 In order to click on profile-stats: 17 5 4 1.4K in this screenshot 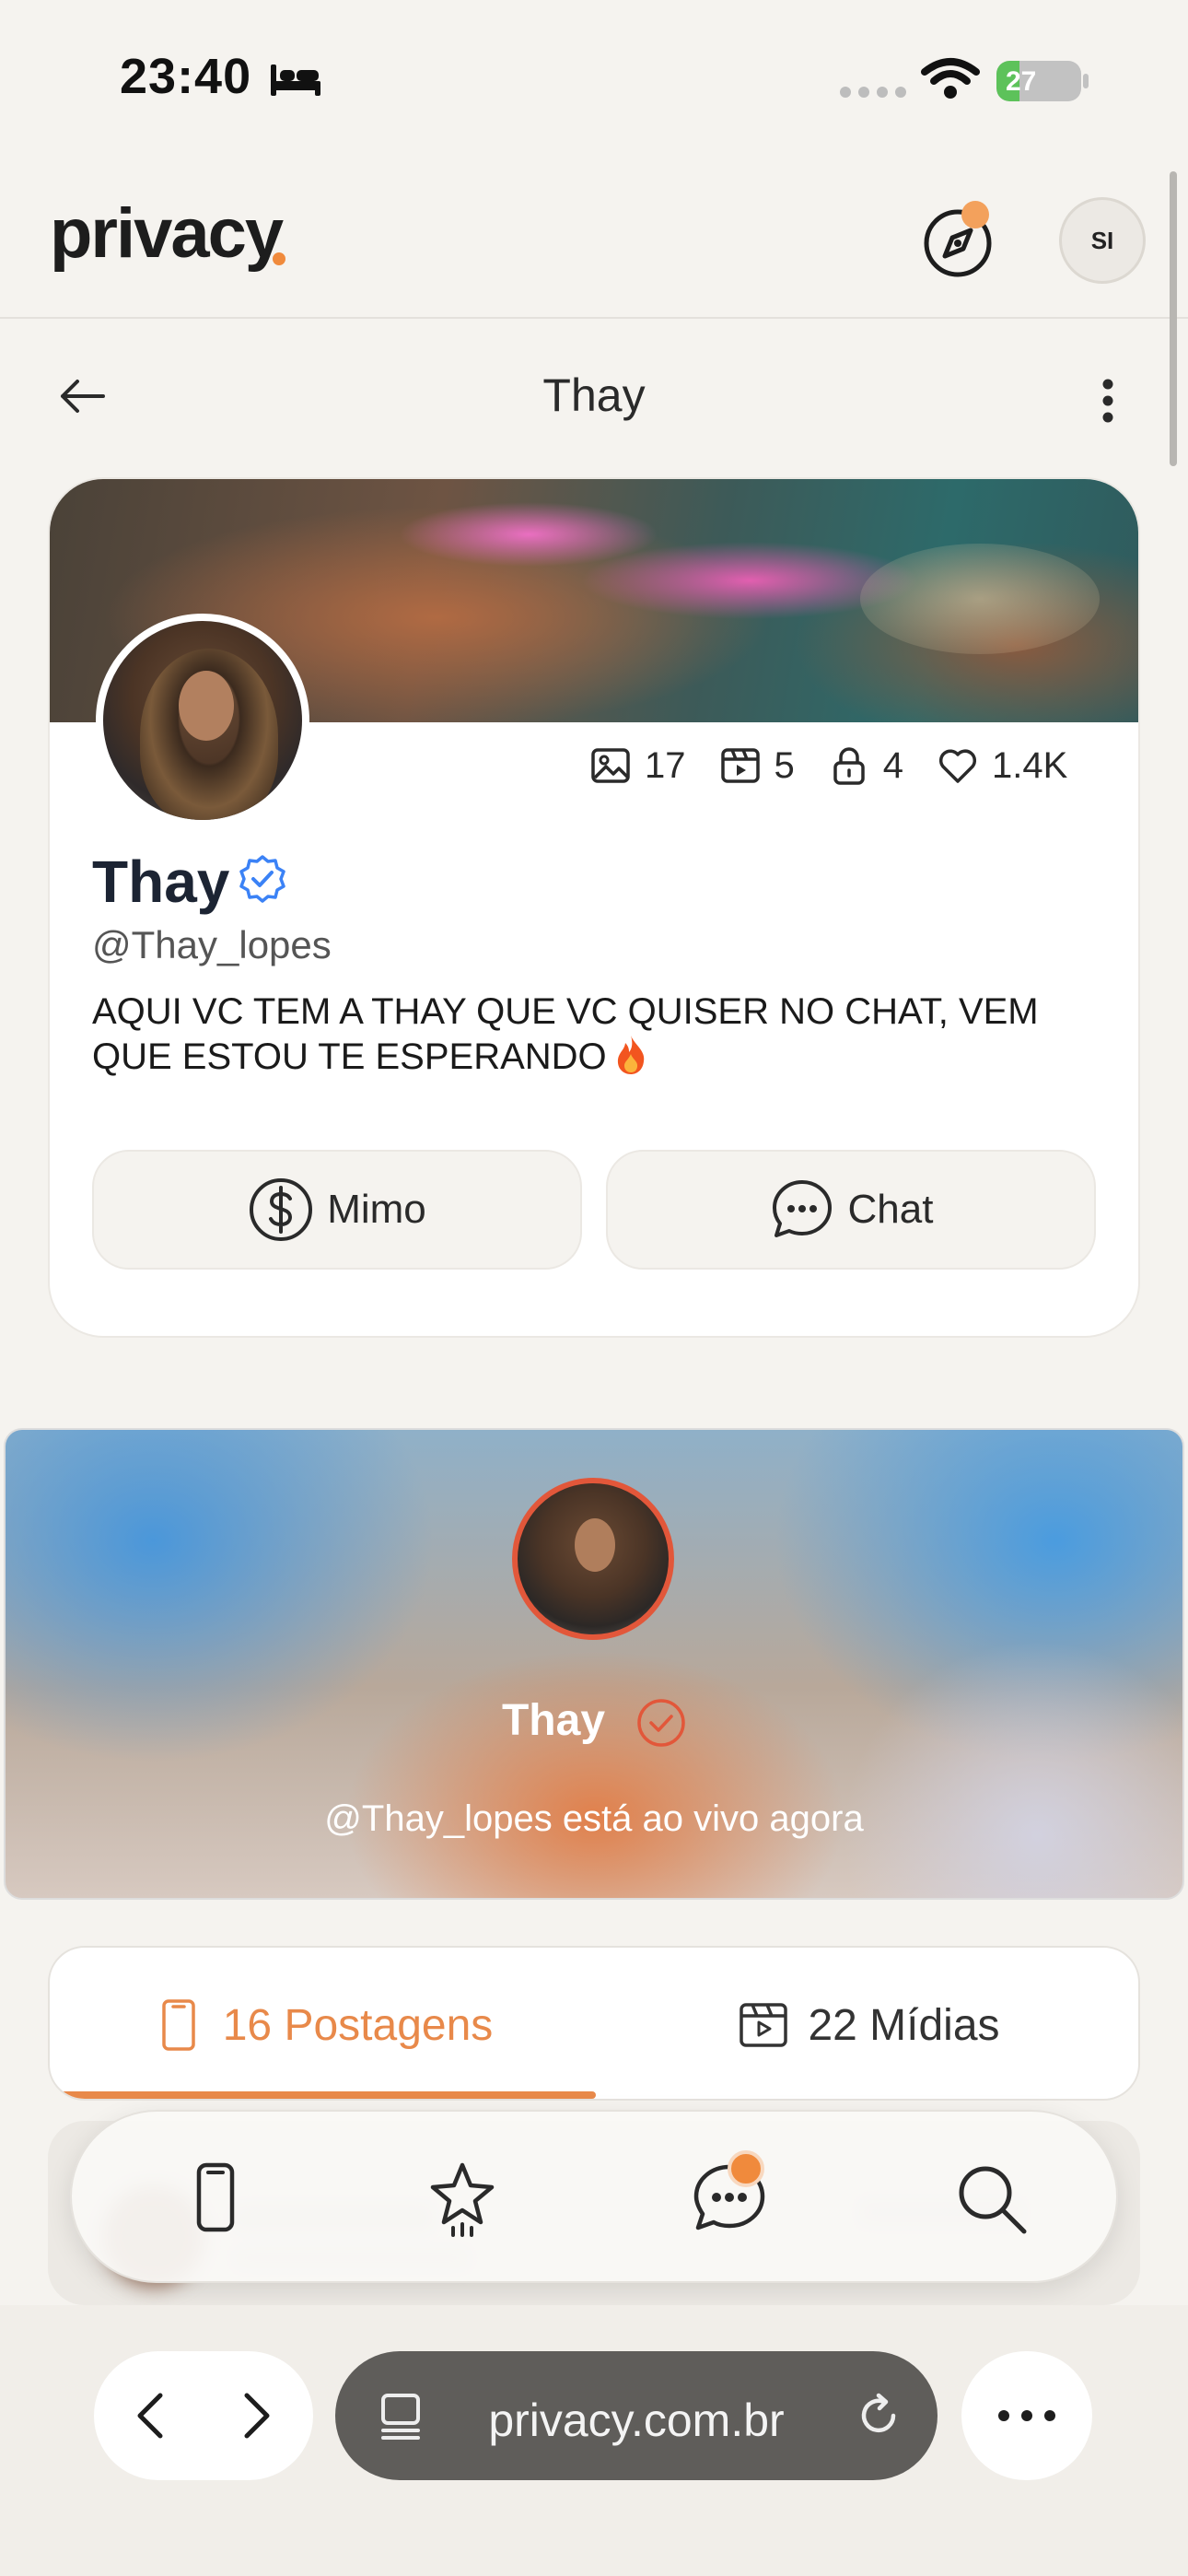, I will do `click(828, 765)`.